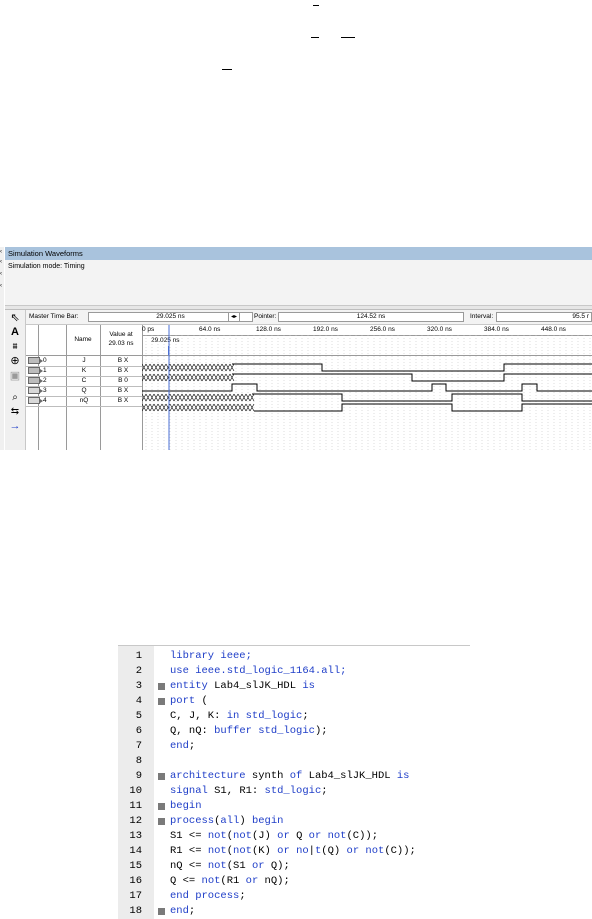 The image size is (592, 919). Describe the element at coordinates (294, 656) in the screenshot. I see `code-line: 1 library ieee;` at that location.